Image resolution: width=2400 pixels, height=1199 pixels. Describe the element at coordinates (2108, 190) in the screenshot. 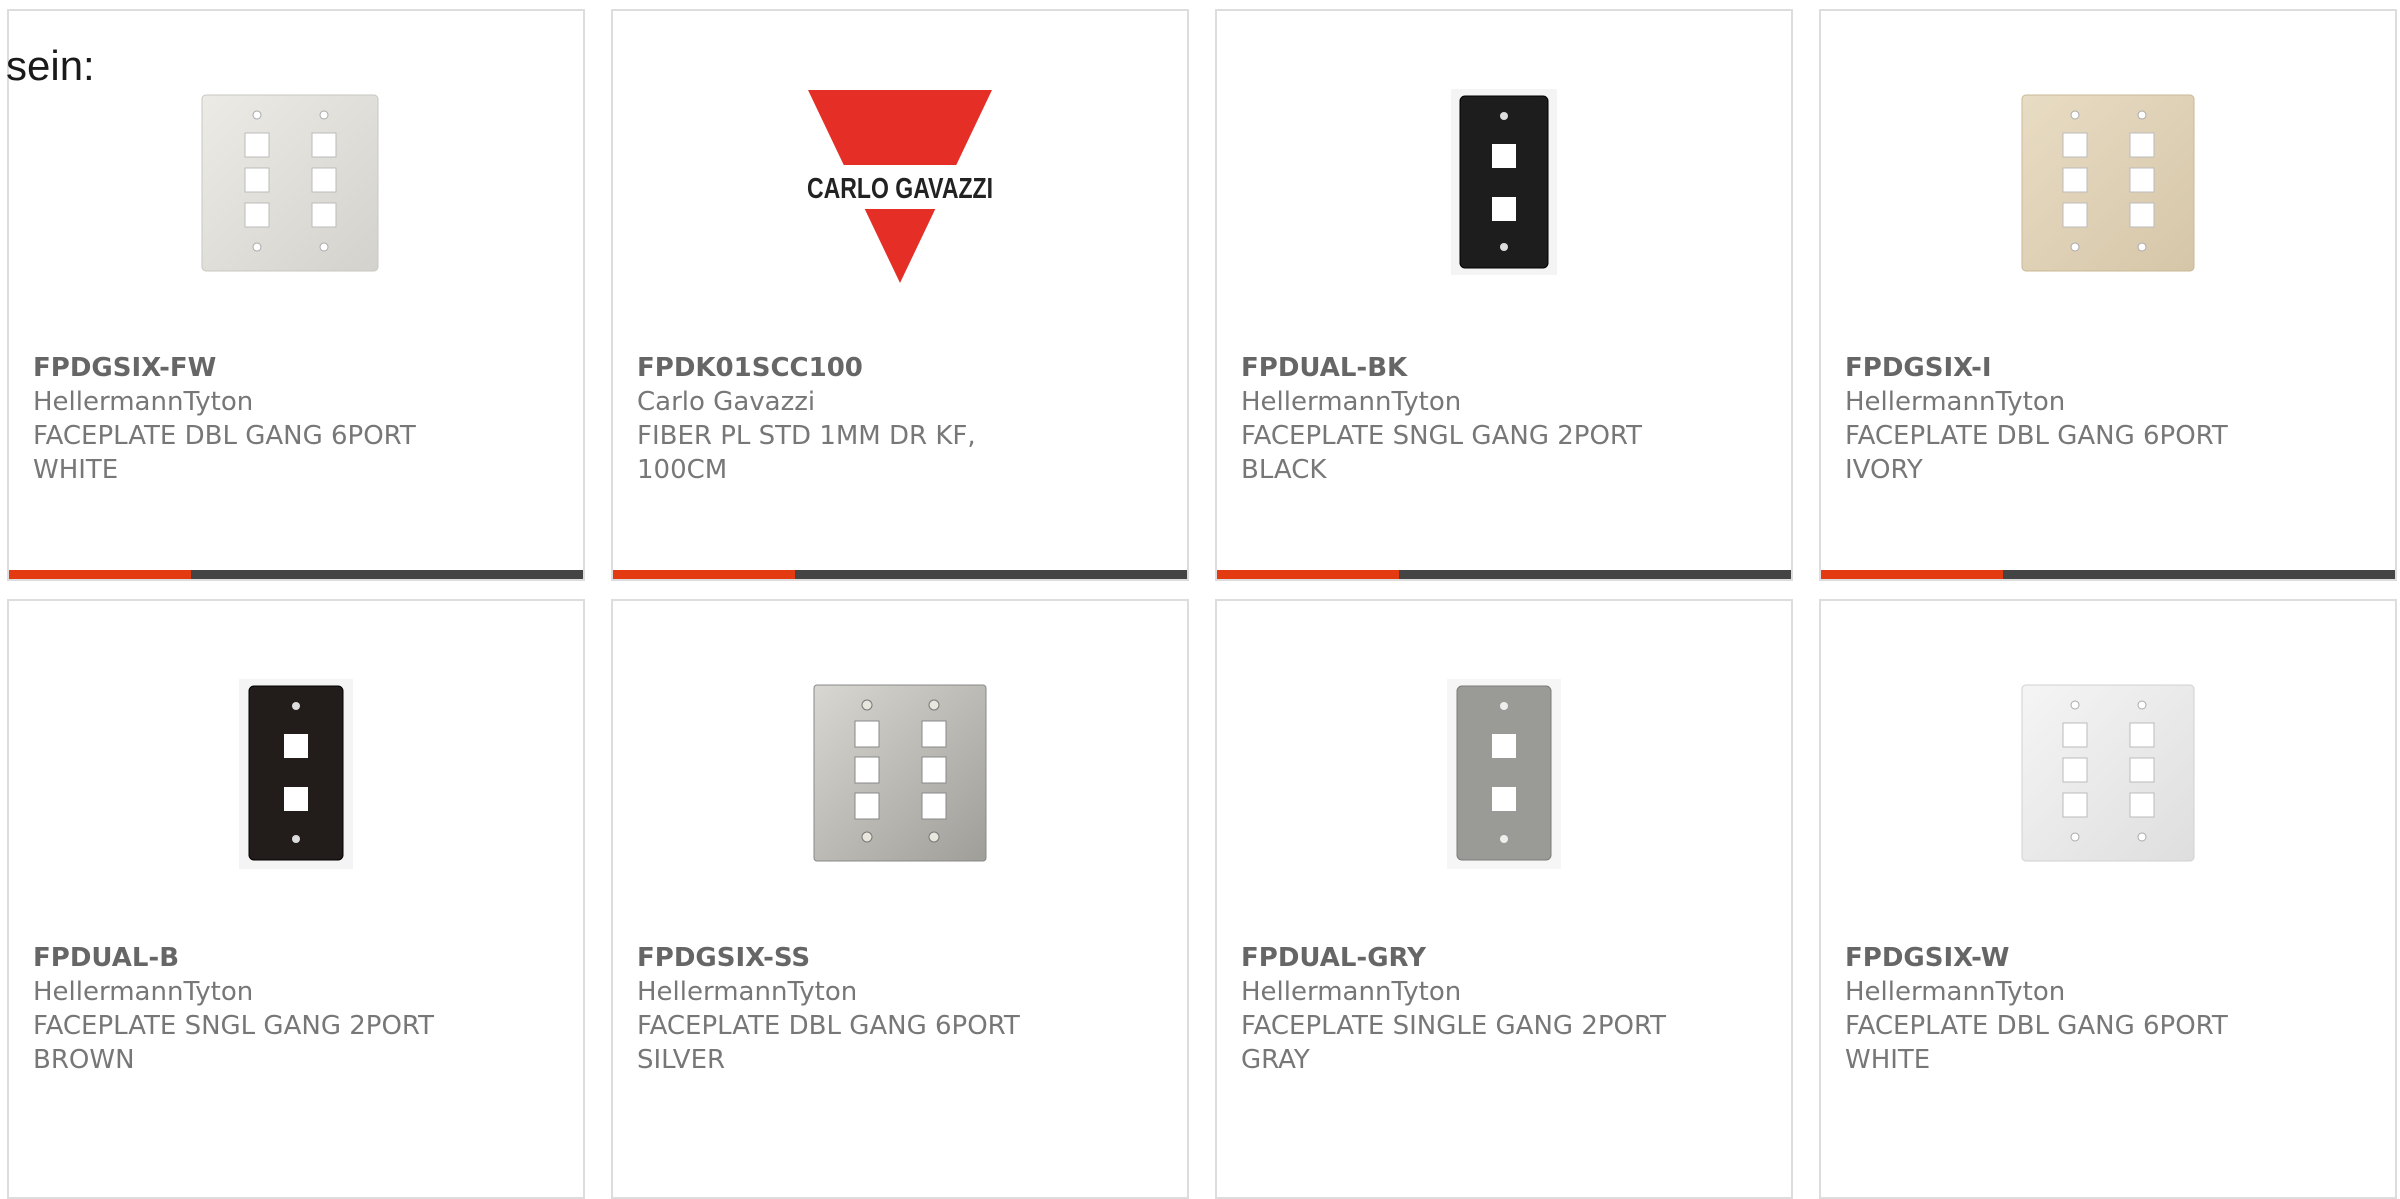

I see `faceplate-double-6port-ivory-icon` at that location.